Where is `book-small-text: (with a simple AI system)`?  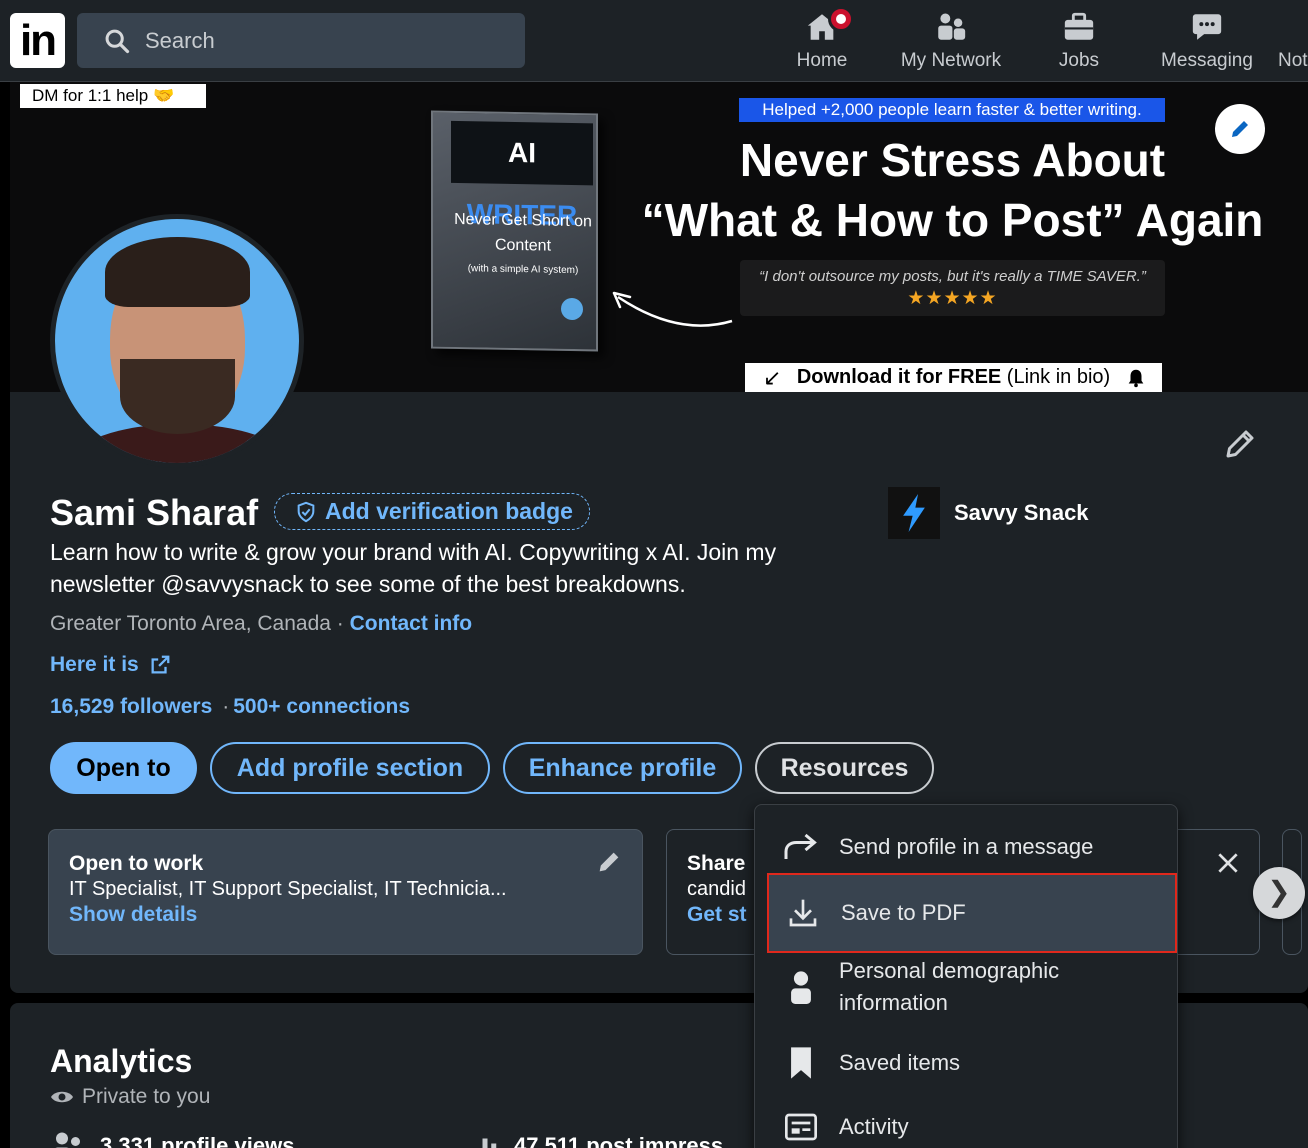 book-small-text: (with a simple AI system) is located at coordinates (523, 270).